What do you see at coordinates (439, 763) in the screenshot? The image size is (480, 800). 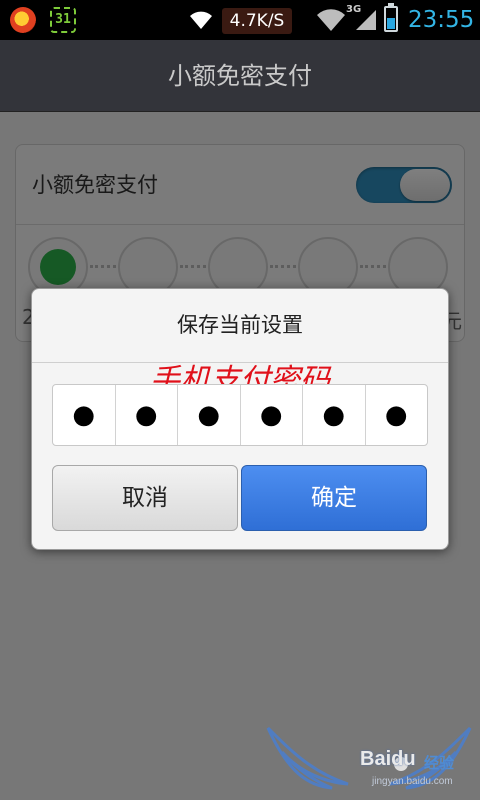 I see `watermark-brand-suffix: 经验` at bounding box center [439, 763].